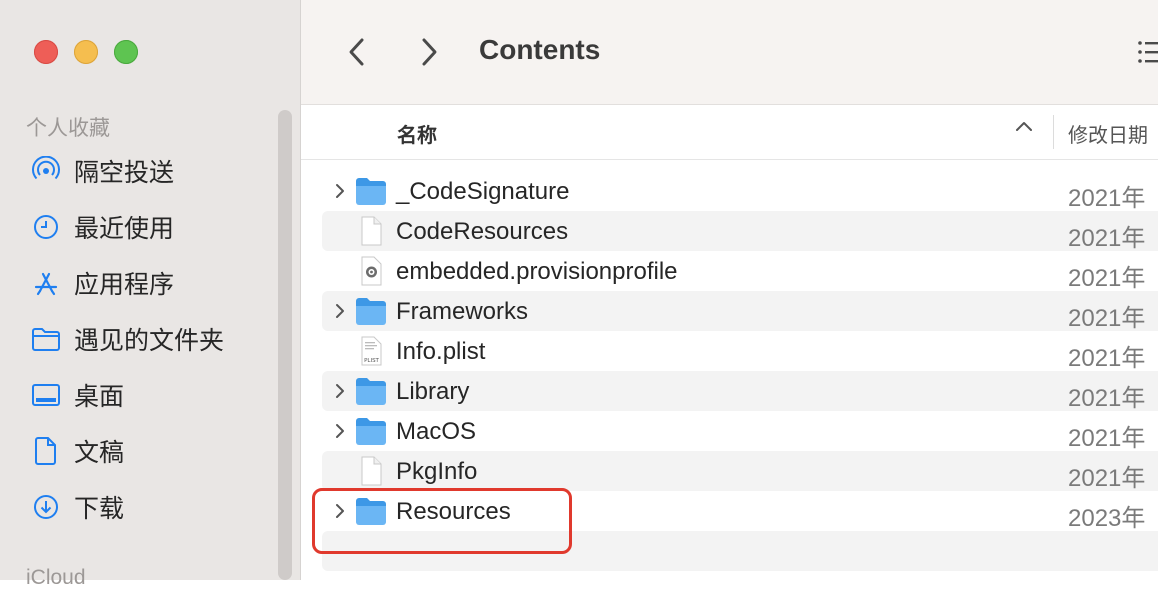  Describe the element at coordinates (99, 396) in the screenshot. I see `sidebar-item-label: 桌面` at that location.